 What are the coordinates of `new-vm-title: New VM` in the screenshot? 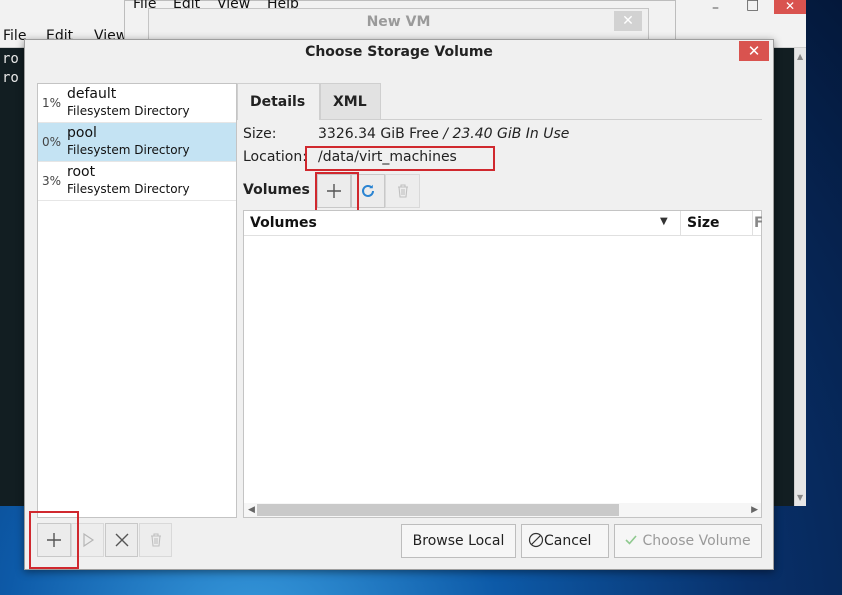 It's located at (398, 22).